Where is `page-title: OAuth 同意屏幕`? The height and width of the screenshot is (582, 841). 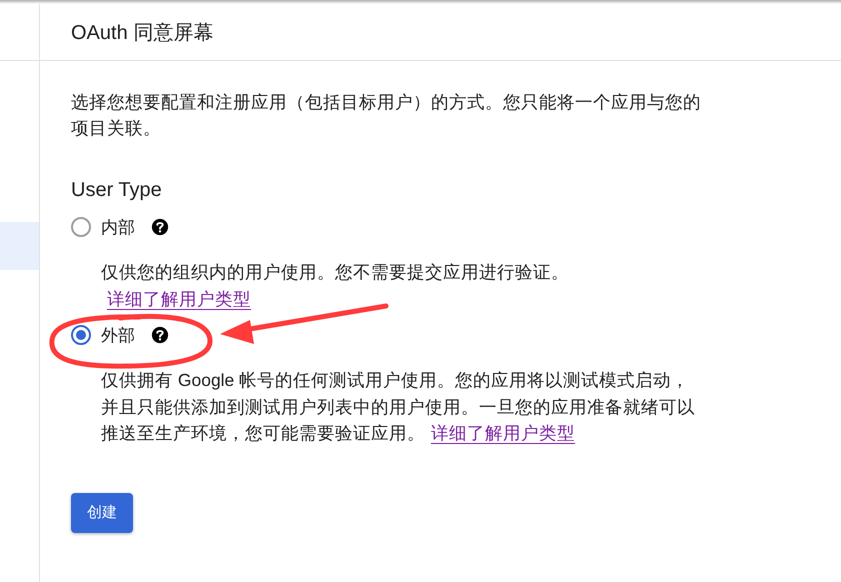 page-title: OAuth 同意屏幕 is located at coordinates (142, 33).